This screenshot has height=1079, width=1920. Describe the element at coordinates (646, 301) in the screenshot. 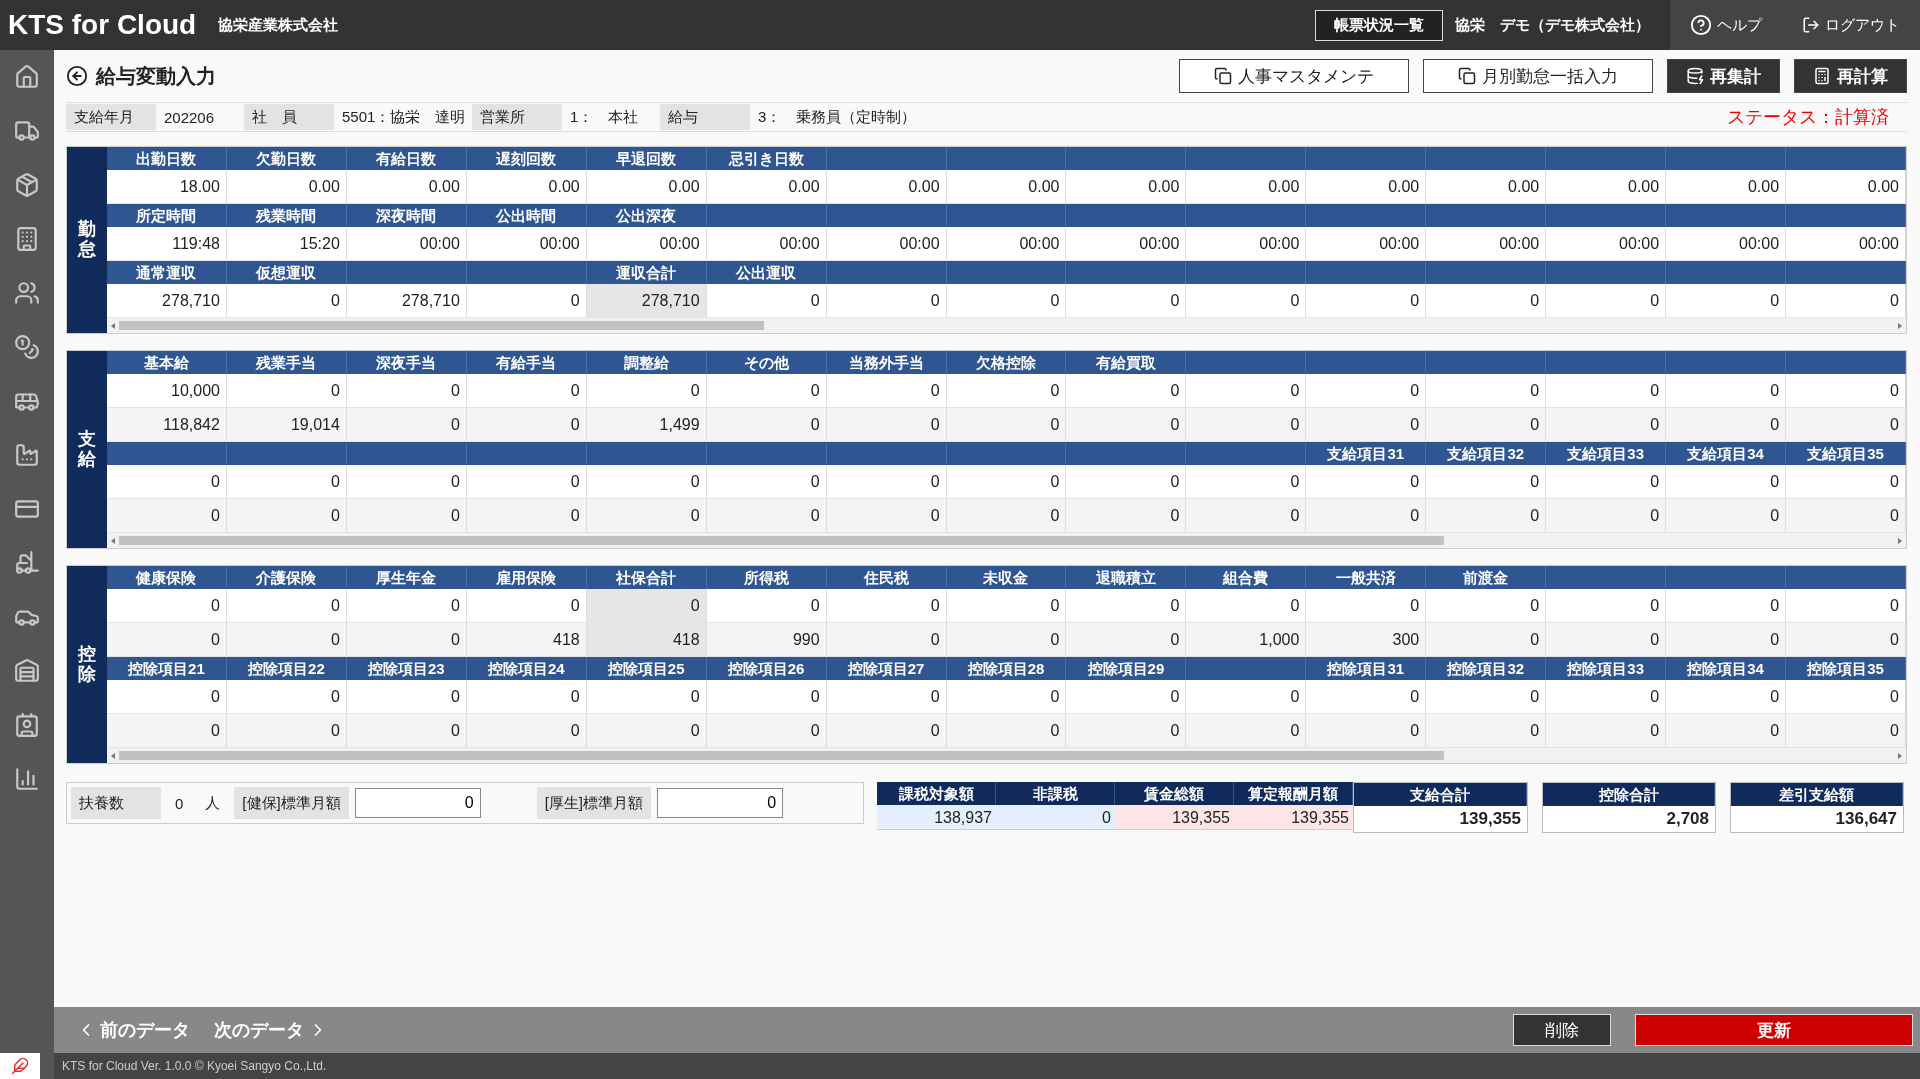

I see `table-cell: 278,710` at that location.